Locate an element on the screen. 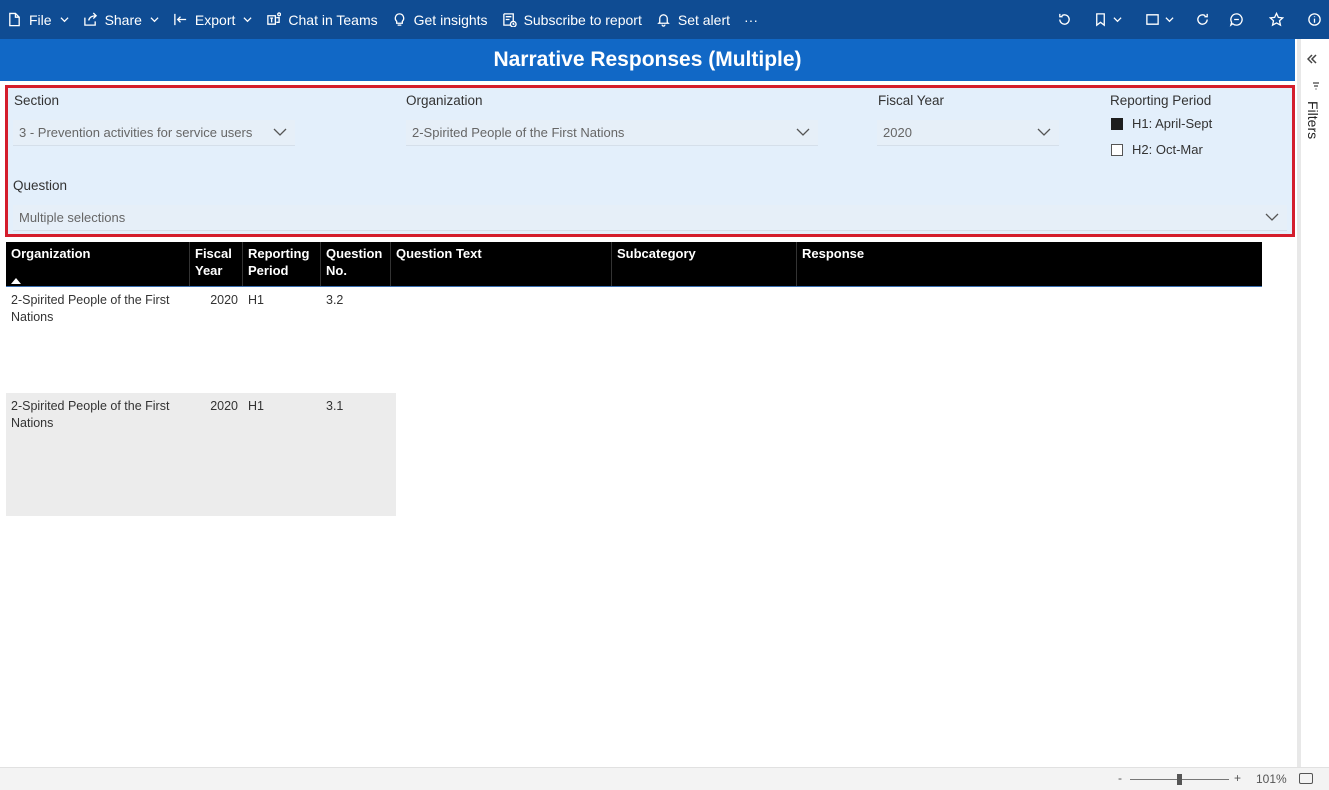 This screenshot has height=790, width=1329. column-header-question-no: Question No. is located at coordinates (356, 264).